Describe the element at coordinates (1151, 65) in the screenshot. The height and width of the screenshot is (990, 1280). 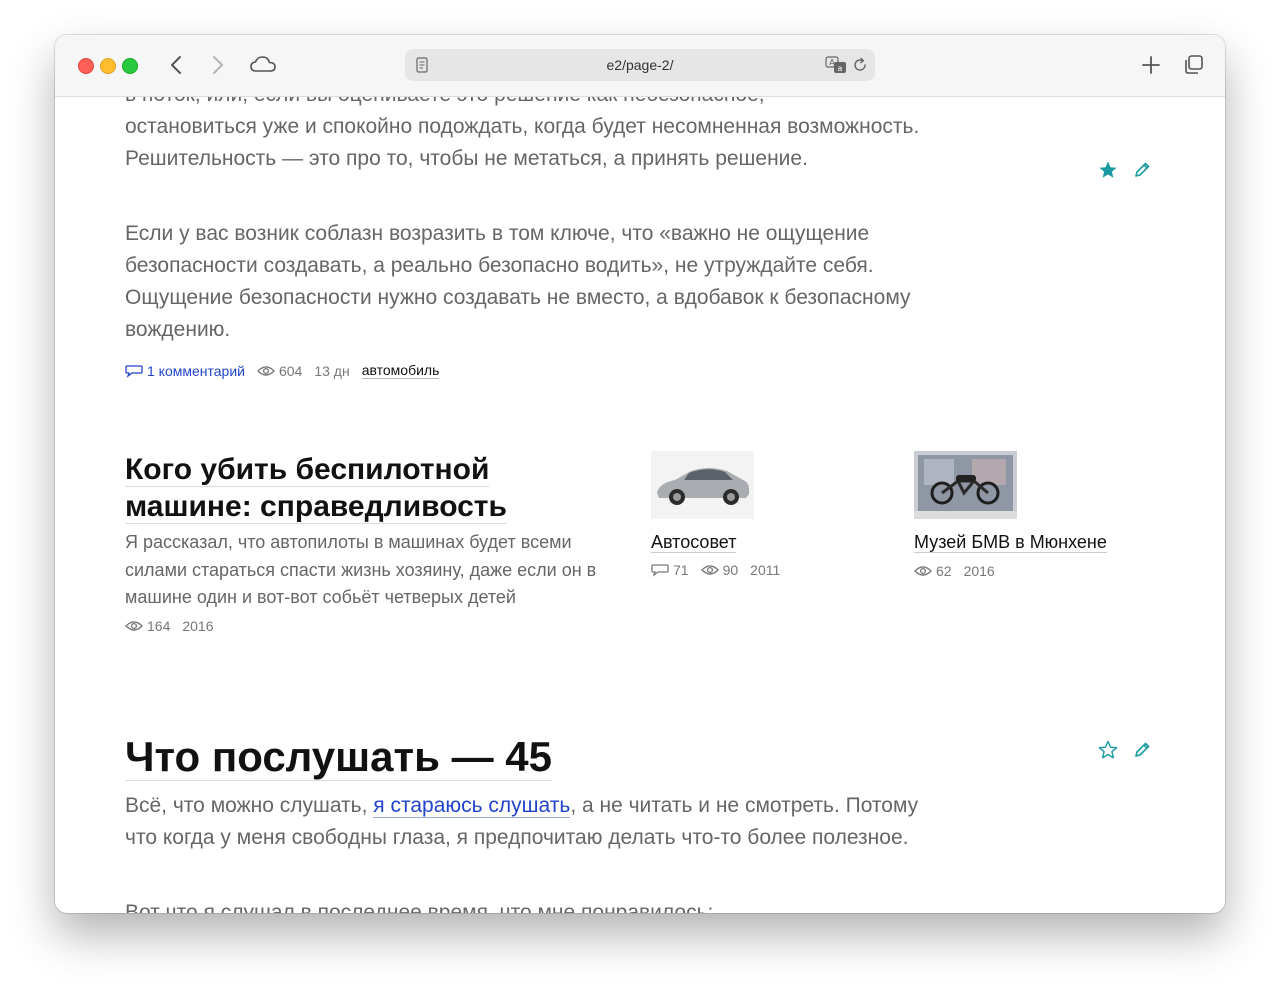
I see `new-tab-icon` at that location.